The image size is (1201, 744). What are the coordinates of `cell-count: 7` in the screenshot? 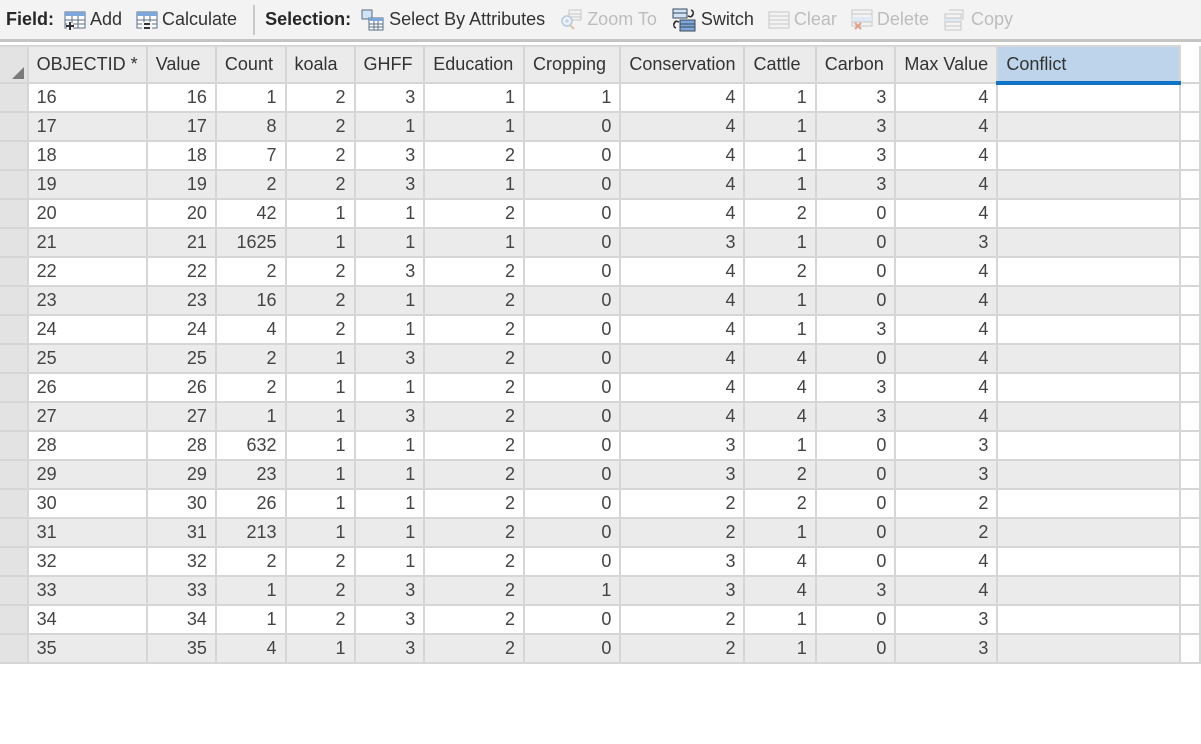 It's located at (250, 155).